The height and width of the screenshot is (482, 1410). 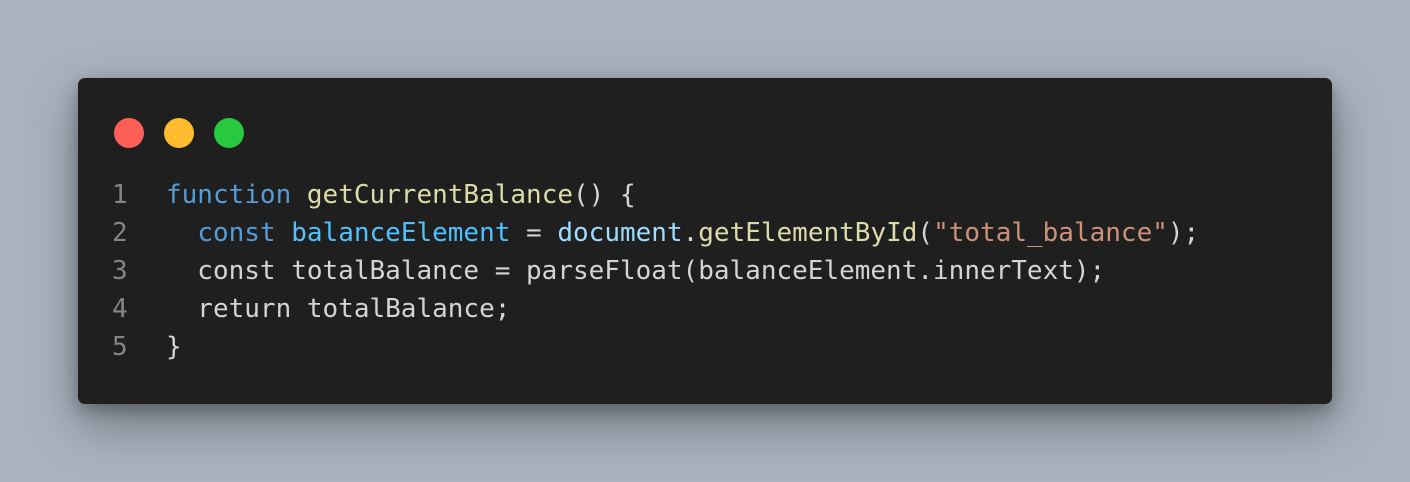 I want to click on code-line: 5}, so click(x=712, y=347).